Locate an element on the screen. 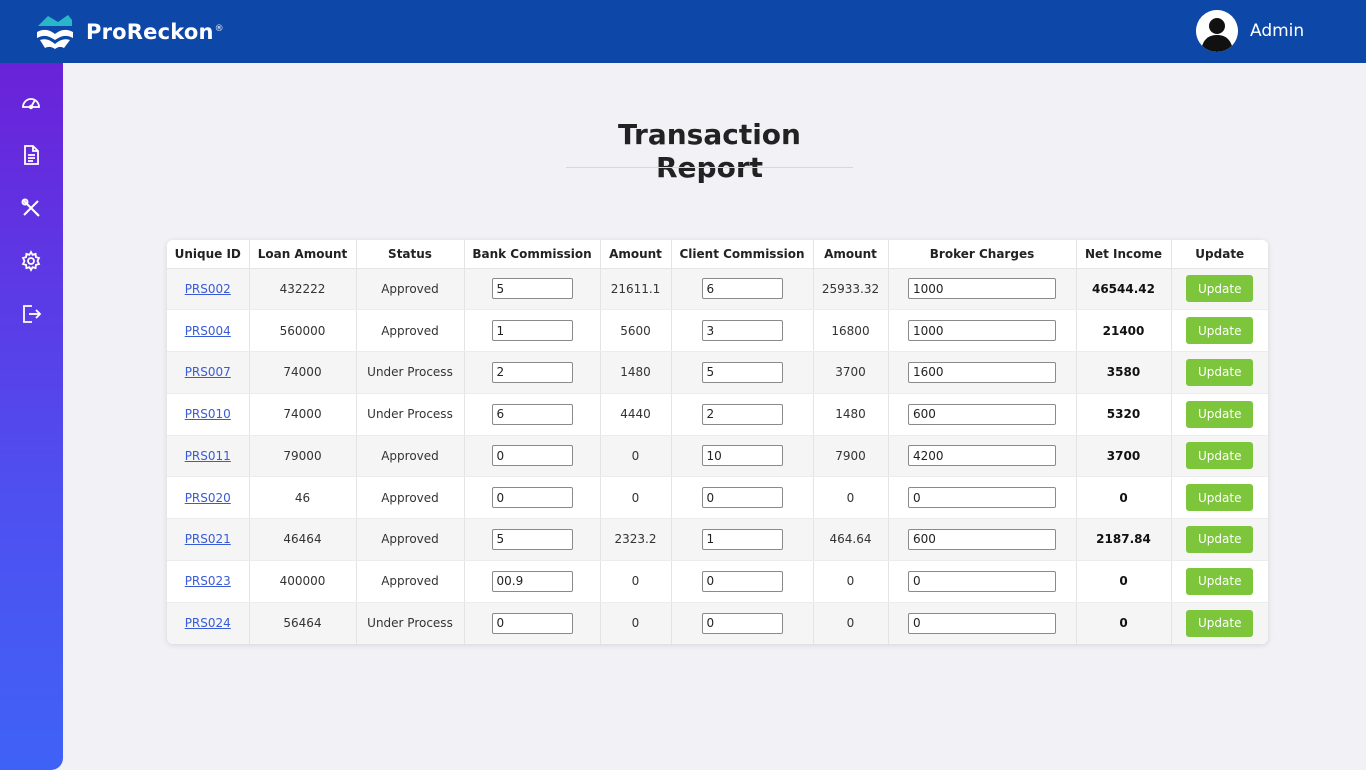 The image size is (1366, 770). table-row: PRS020 46Approved 0 0 0 Update is located at coordinates (717, 497).